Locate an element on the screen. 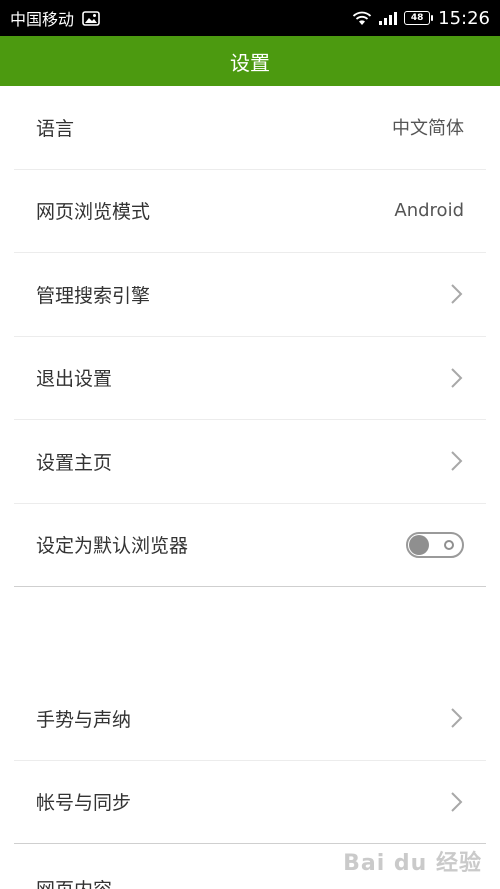  battery-level: 48 is located at coordinates (417, 18).